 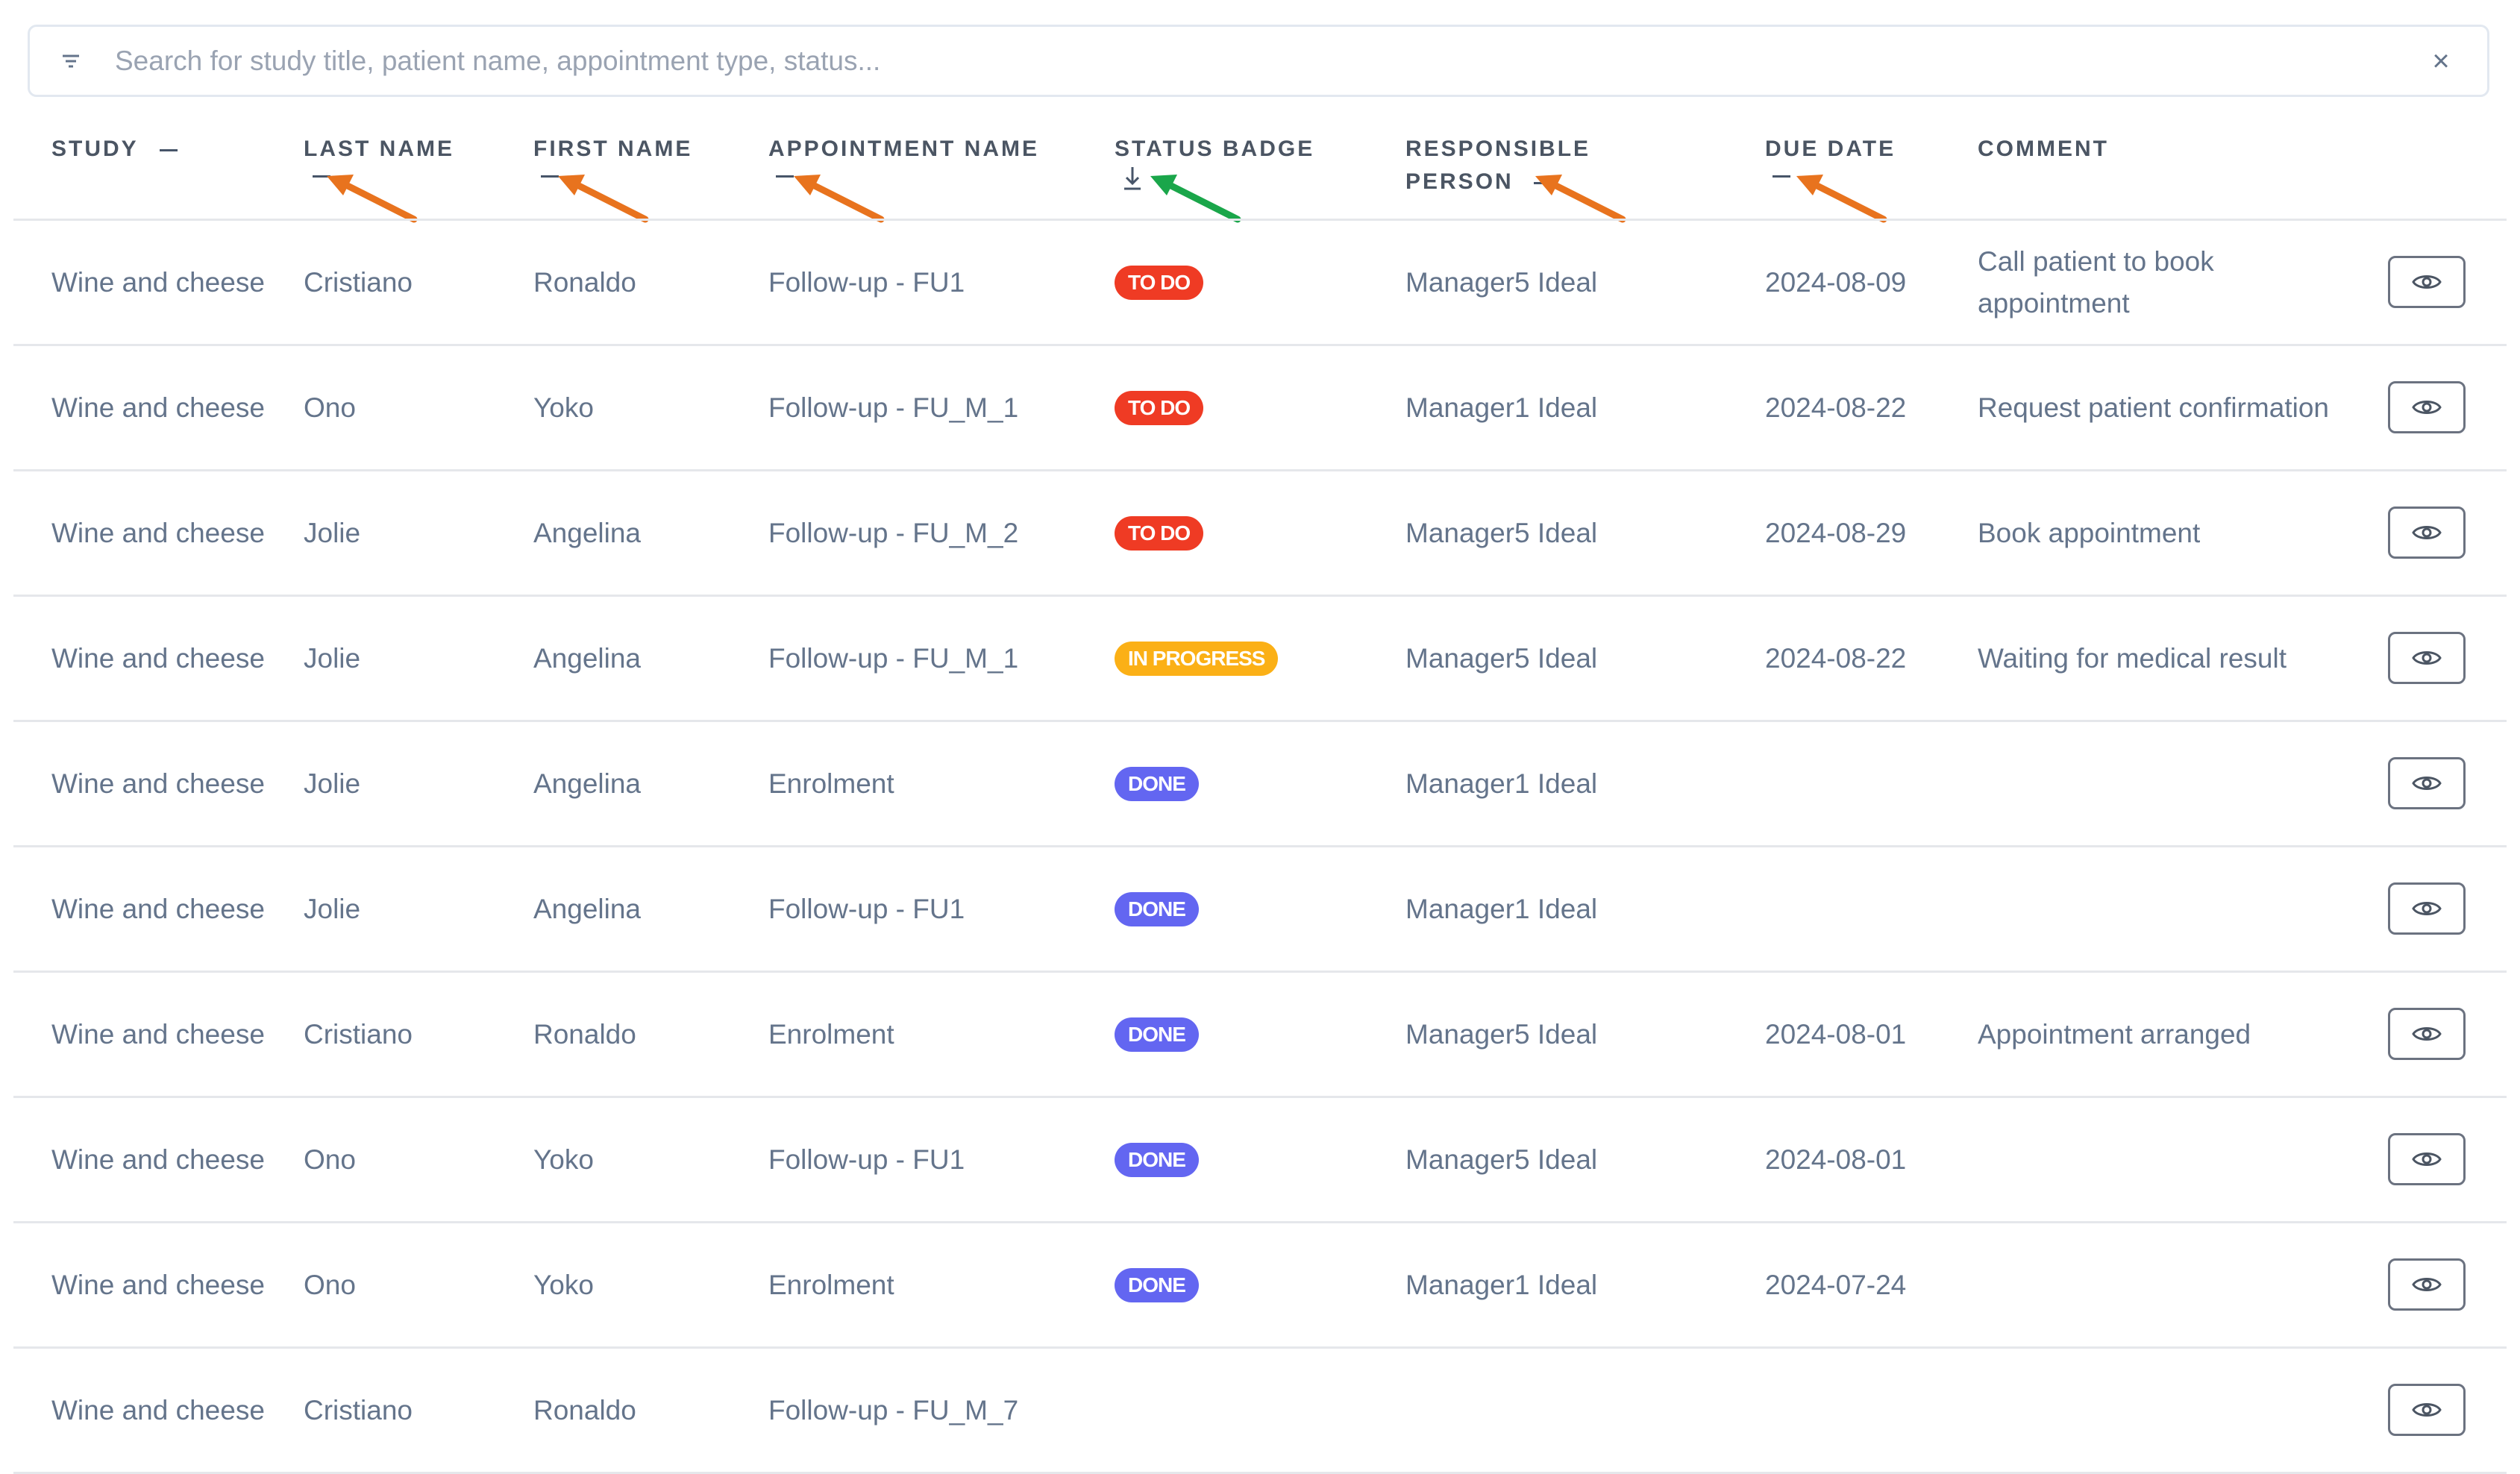 What do you see at coordinates (1132, 181) in the screenshot?
I see `sort-descending-icon` at bounding box center [1132, 181].